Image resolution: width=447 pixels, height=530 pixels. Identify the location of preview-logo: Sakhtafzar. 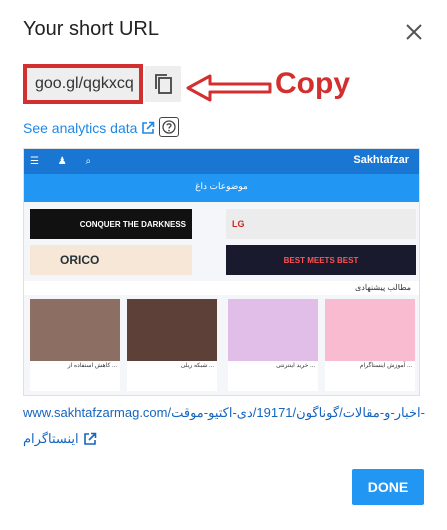
(381, 160).